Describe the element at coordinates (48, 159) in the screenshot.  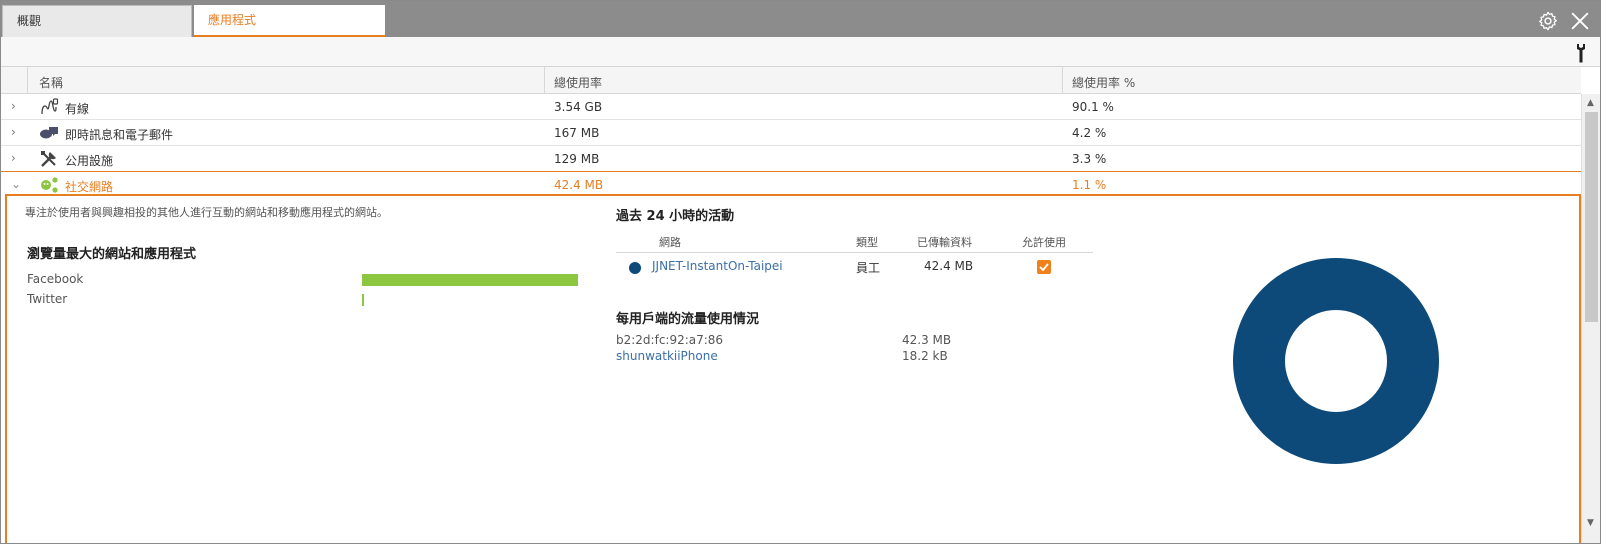
I see `tools-icon` at that location.